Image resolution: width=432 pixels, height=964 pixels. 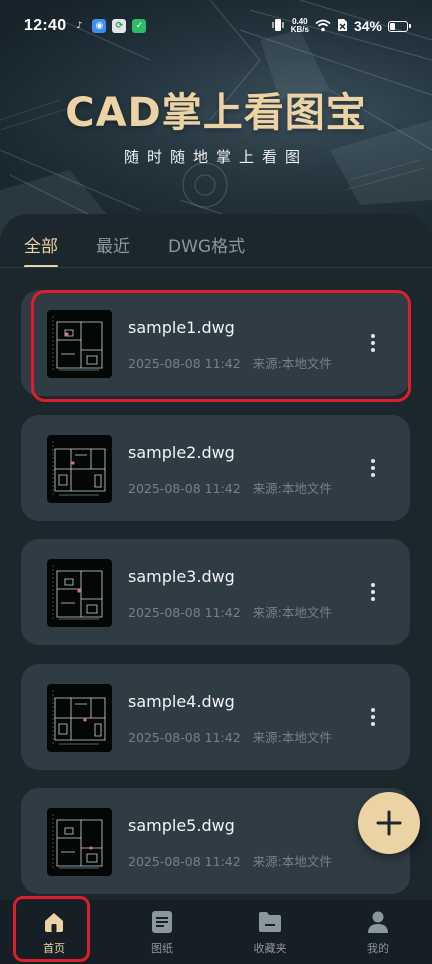 I want to click on nav-drawings: 图纸, so click(x=162, y=932).